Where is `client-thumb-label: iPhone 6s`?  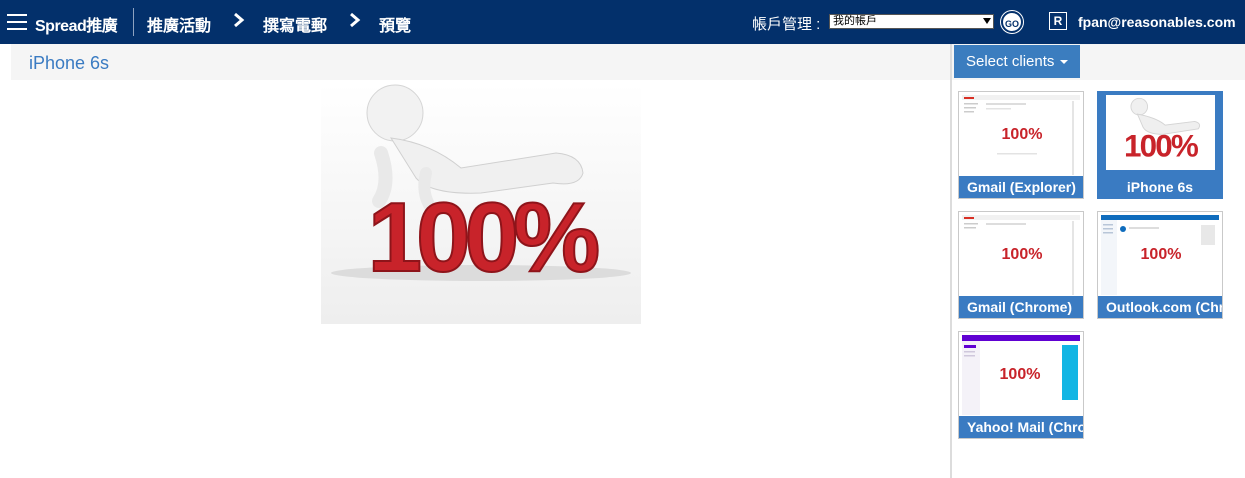 client-thumb-label: iPhone 6s is located at coordinates (1160, 187).